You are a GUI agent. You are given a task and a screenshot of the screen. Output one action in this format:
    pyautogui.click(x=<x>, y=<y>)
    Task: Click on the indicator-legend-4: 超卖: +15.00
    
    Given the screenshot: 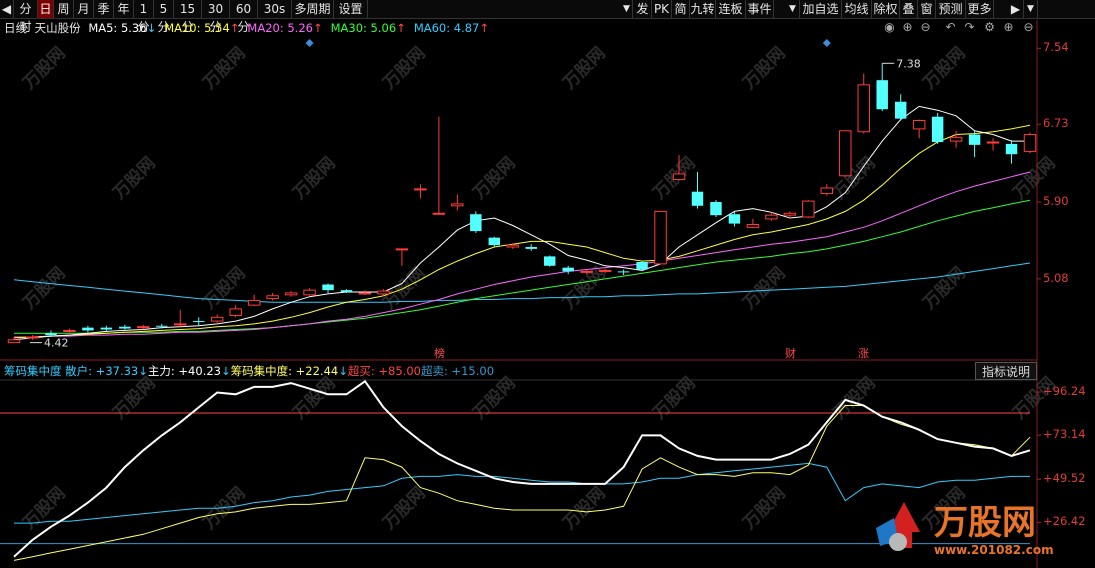 What is the action you would take?
    pyautogui.click(x=457, y=371)
    